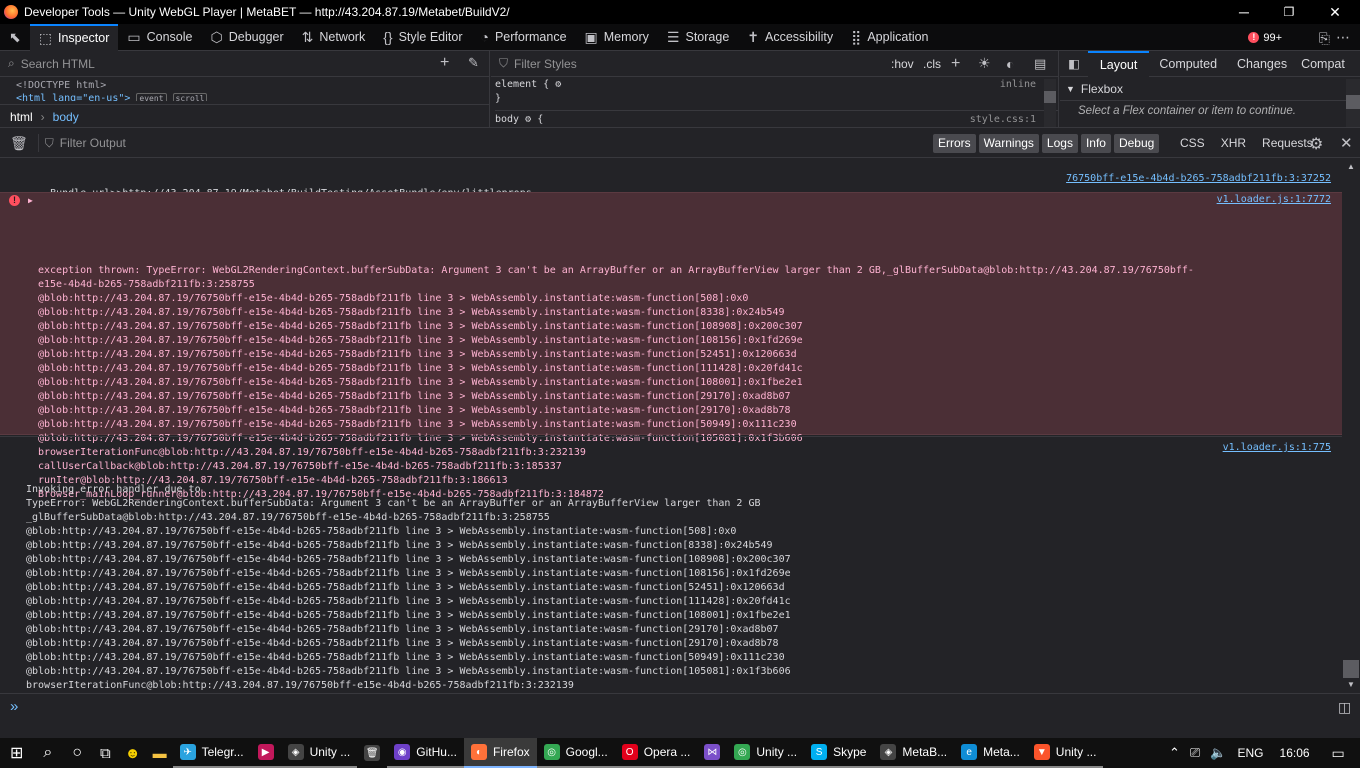  I want to click on eyedropper-icon: ✎, so click(473, 63).